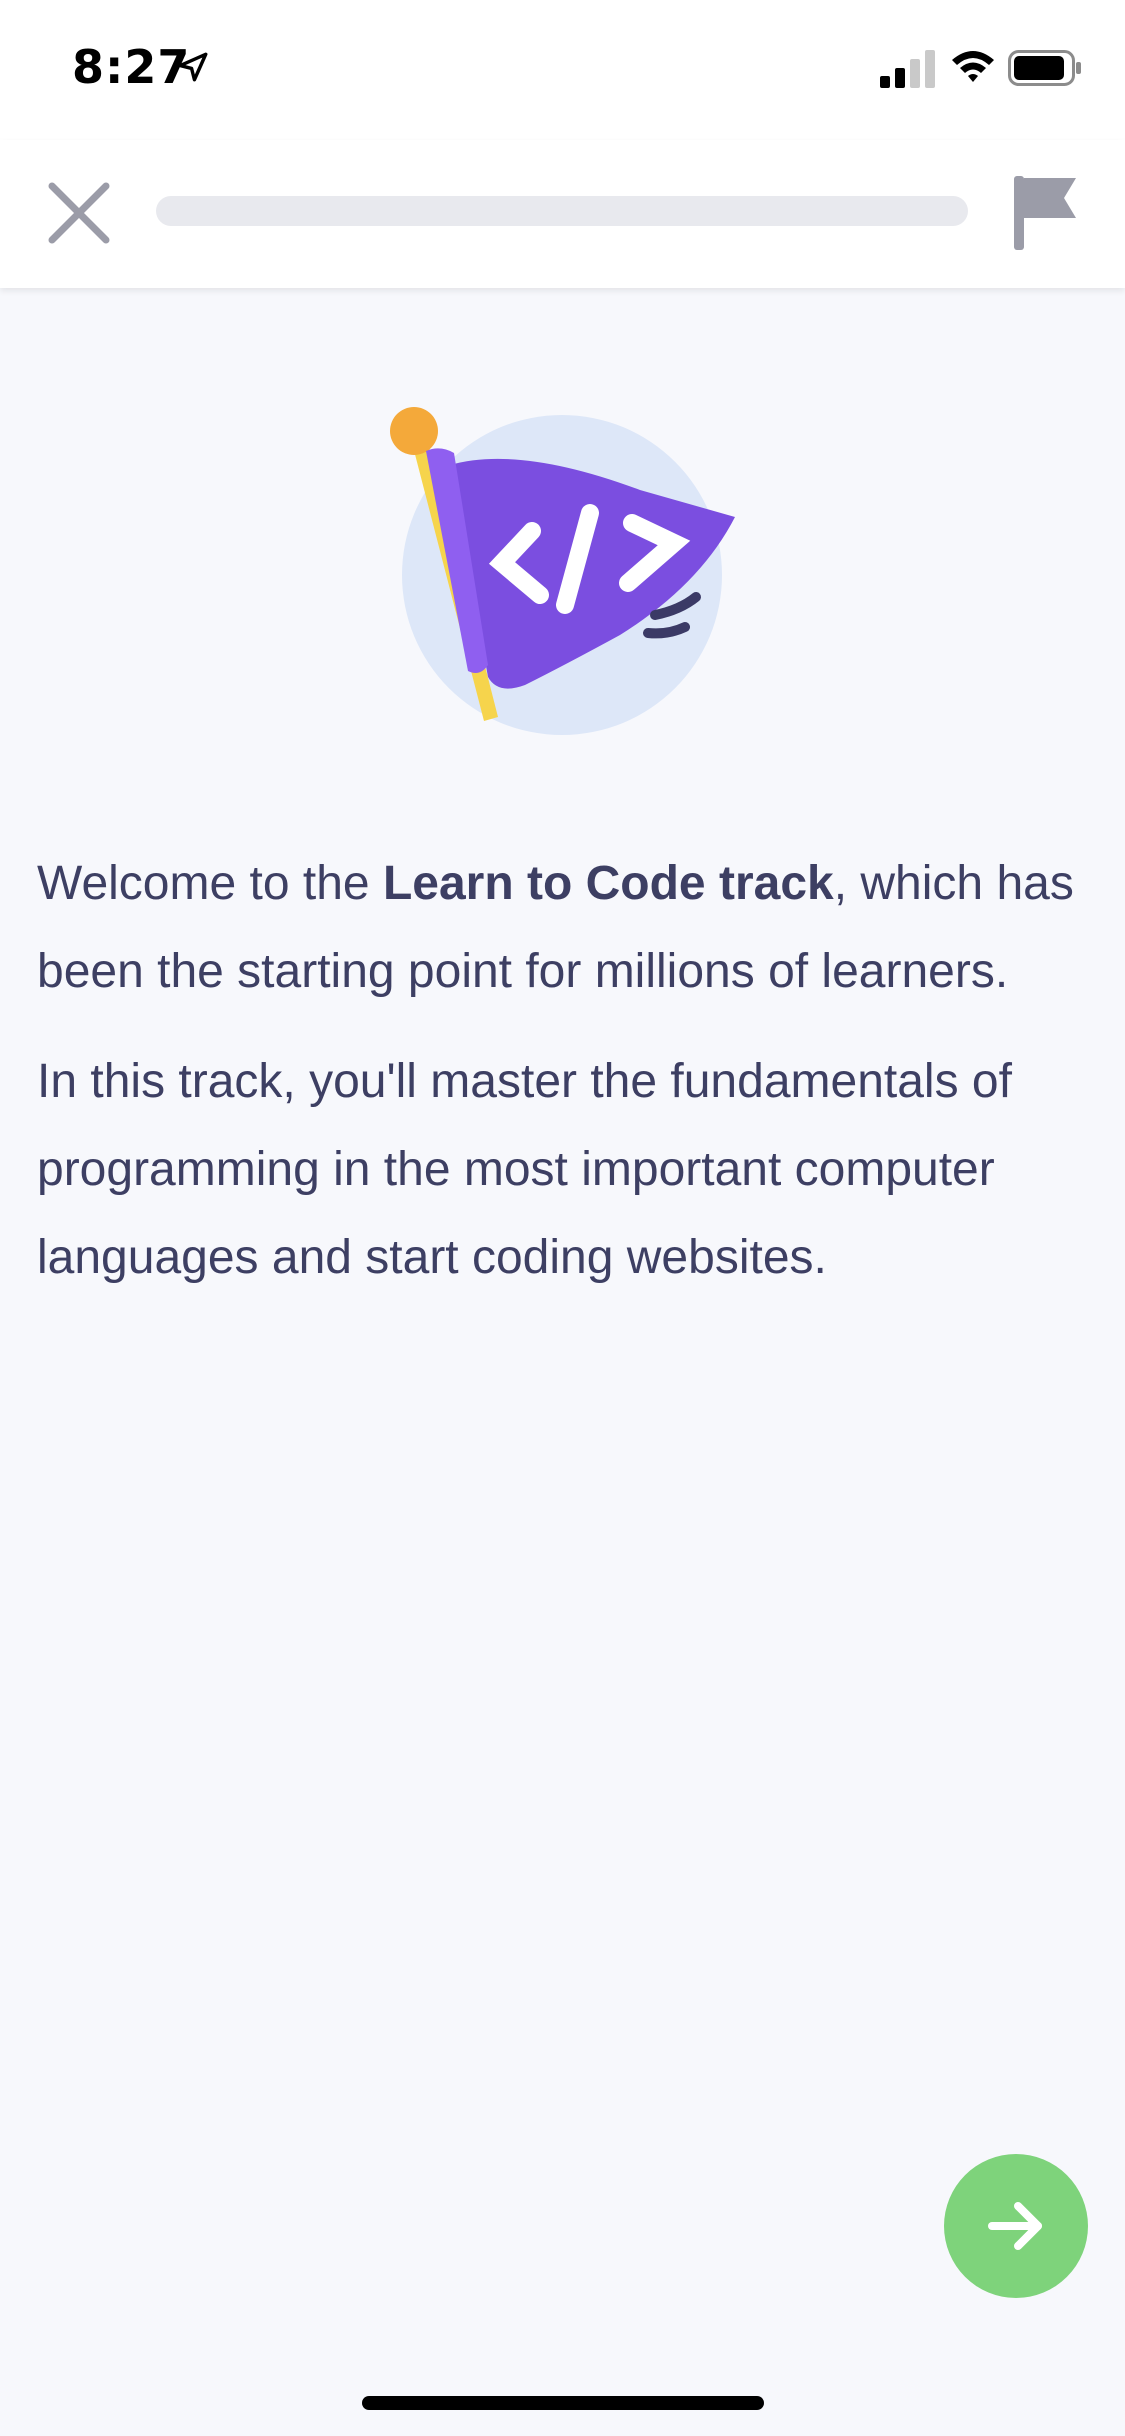 The height and width of the screenshot is (2436, 1125). Describe the element at coordinates (562, 571) in the screenshot. I see `code-flag-illustration` at that location.